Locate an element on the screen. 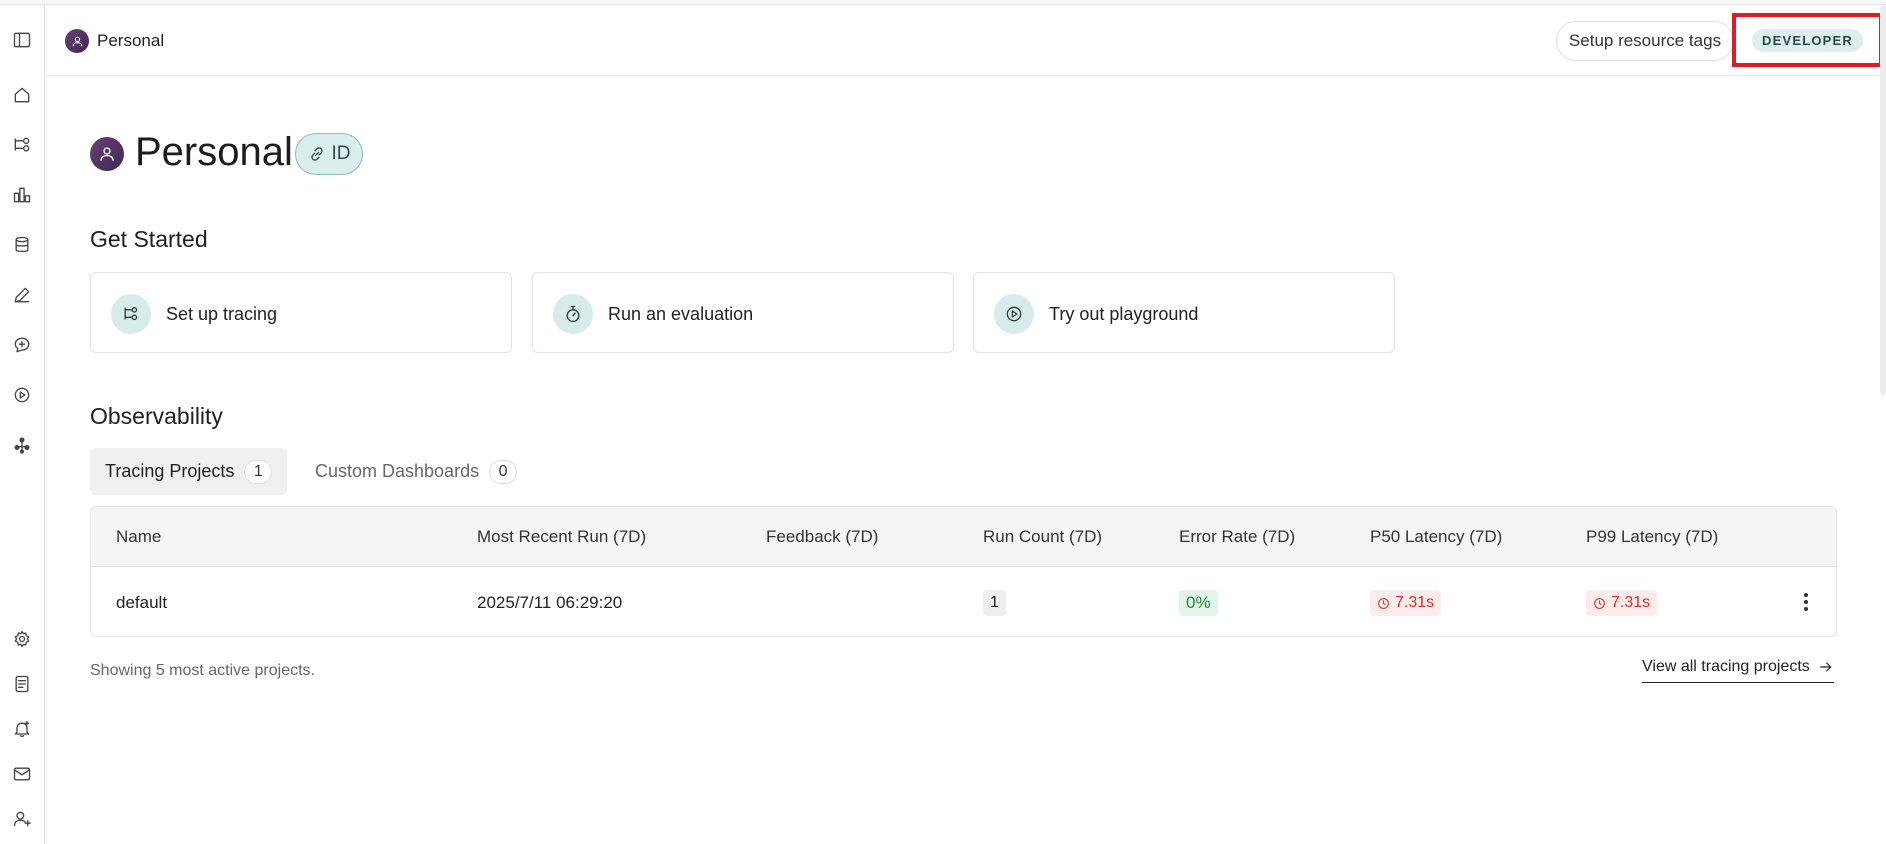 Image resolution: width=1886 pixels, height=844 pixels. view-all-tracing-projects-link: View all tracing projects is located at coordinates (1738, 670).